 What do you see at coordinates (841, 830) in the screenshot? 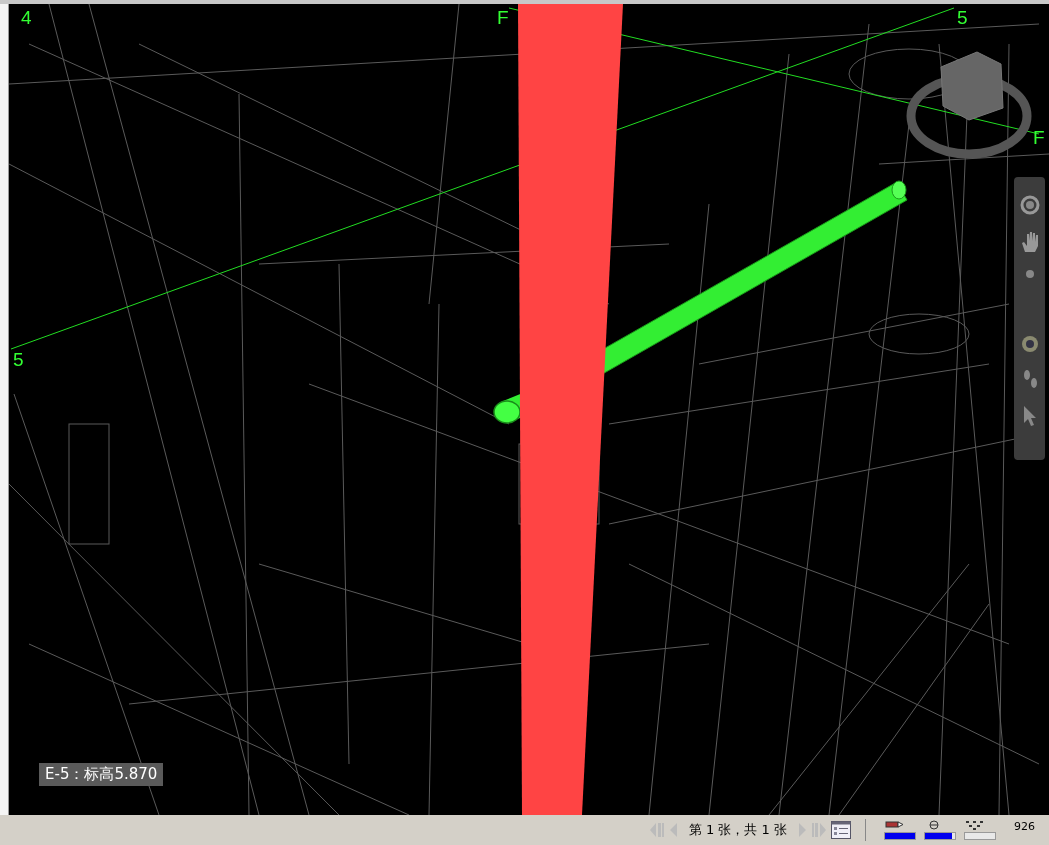
I see `list-icon` at bounding box center [841, 830].